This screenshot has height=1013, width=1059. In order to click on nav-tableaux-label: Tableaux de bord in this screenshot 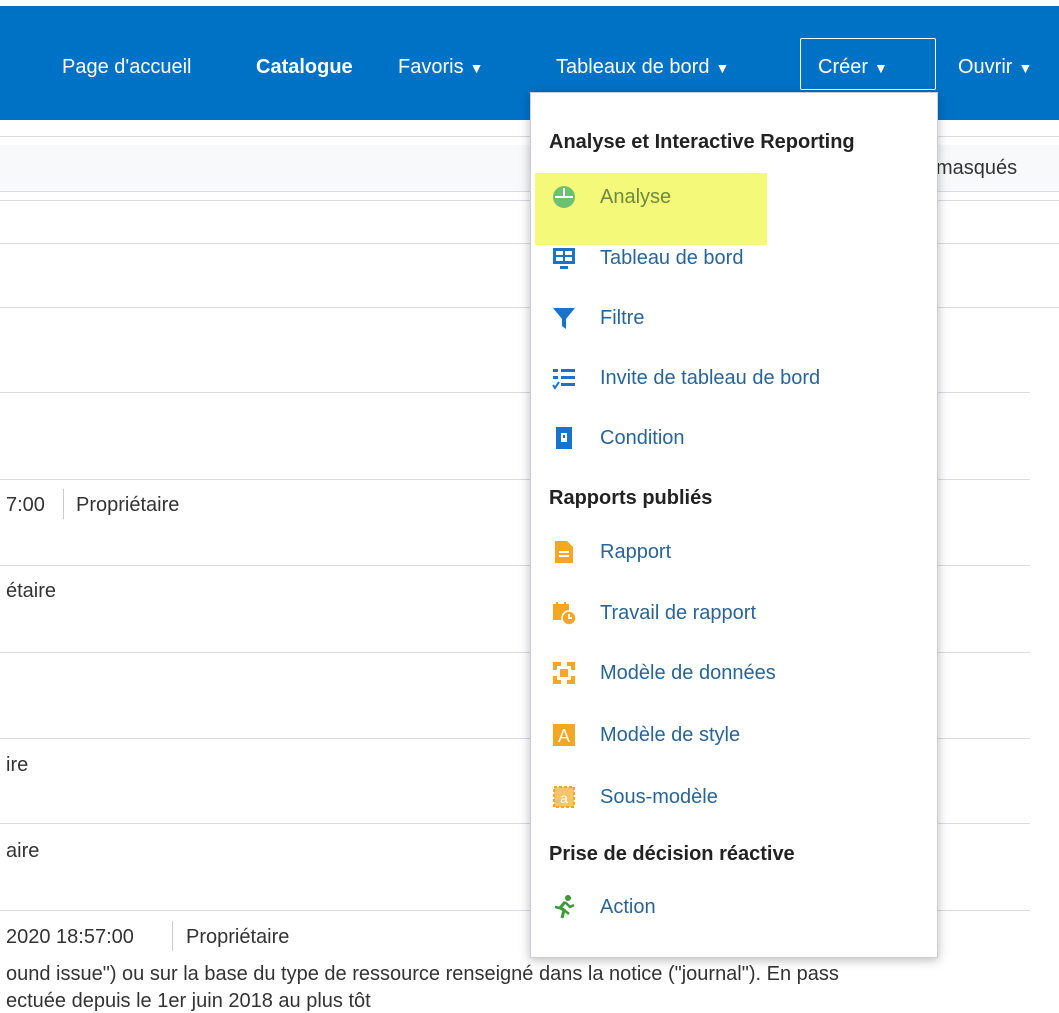, I will do `click(633, 67)`.